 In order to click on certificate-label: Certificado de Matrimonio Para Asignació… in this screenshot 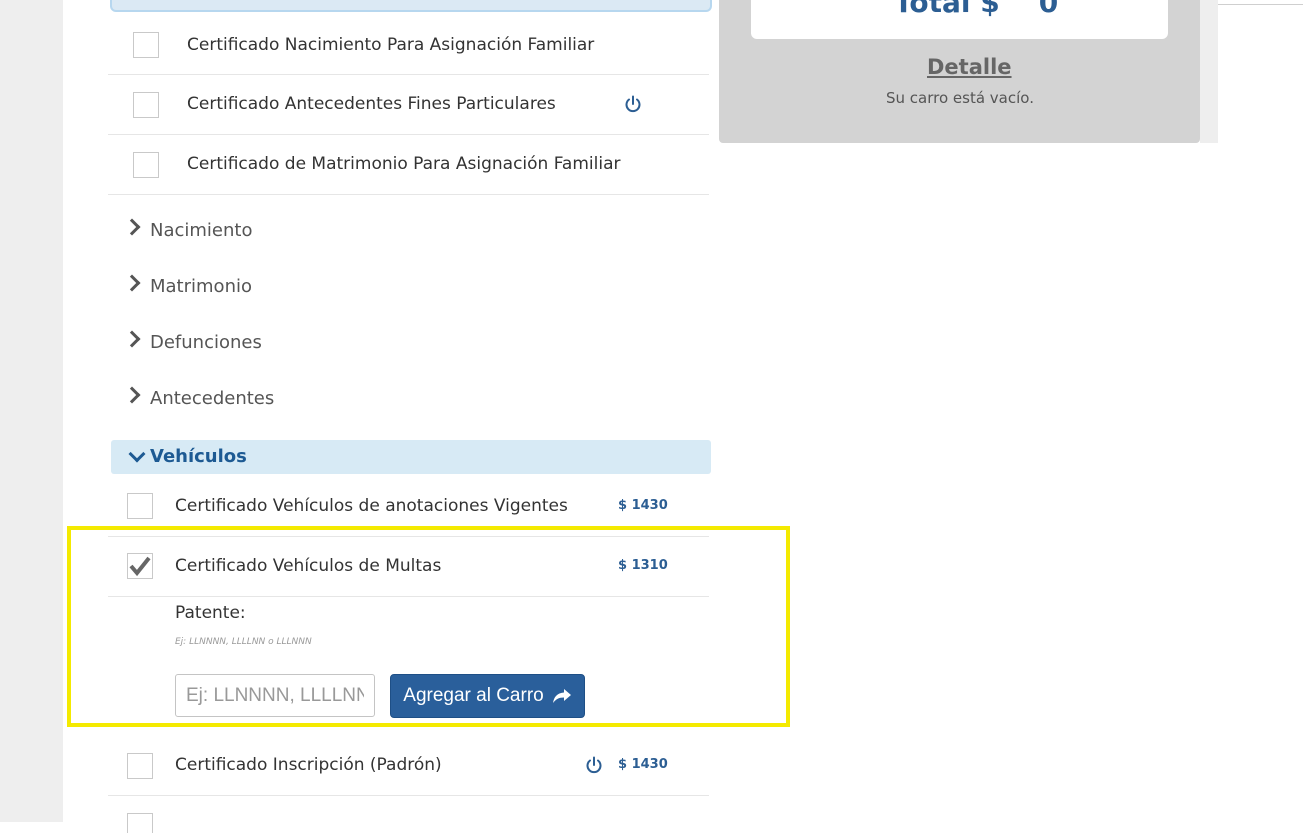, I will do `click(403, 164)`.